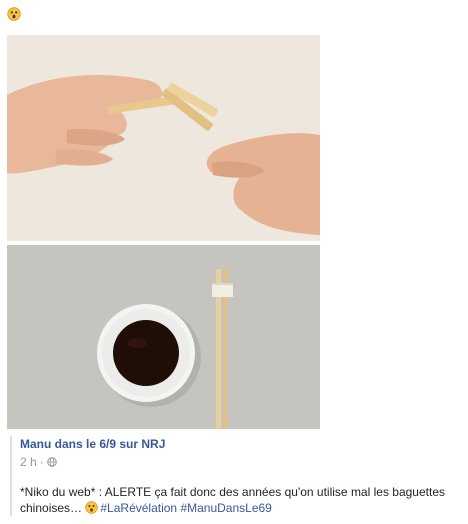 The image size is (468, 524). Describe the element at coordinates (51, 462) in the screenshot. I see `globe-icon` at that location.